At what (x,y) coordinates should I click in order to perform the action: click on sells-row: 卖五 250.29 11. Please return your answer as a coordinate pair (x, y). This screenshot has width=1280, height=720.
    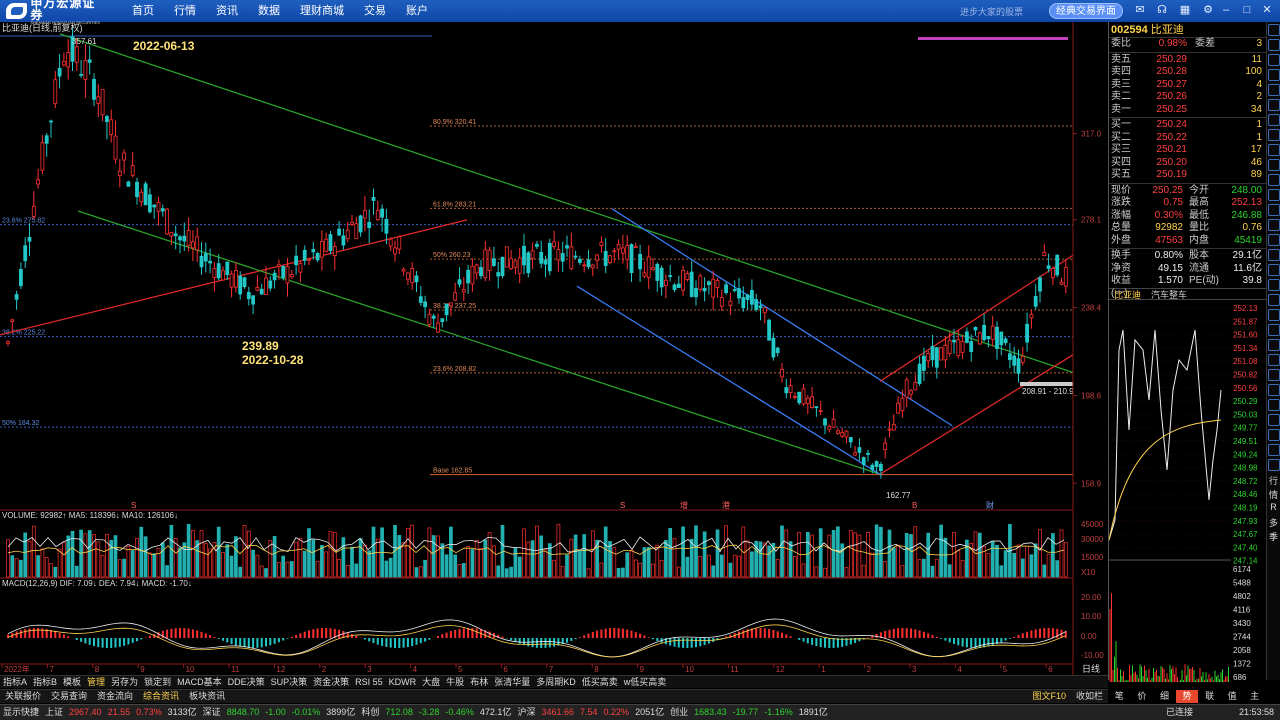
    Looking at the image, I should click on (1187, 60).